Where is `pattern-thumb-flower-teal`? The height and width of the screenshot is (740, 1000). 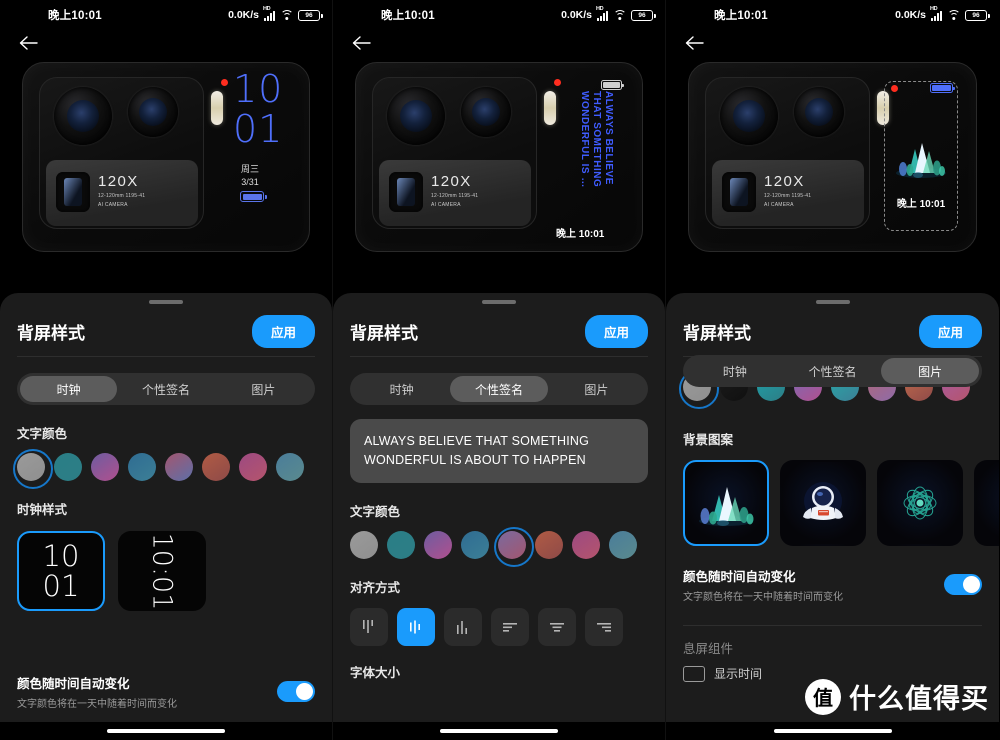
pattern-thumb-flower-teal is located at coordinates (920, 503).